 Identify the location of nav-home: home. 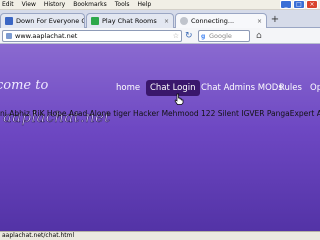
(128, 88).